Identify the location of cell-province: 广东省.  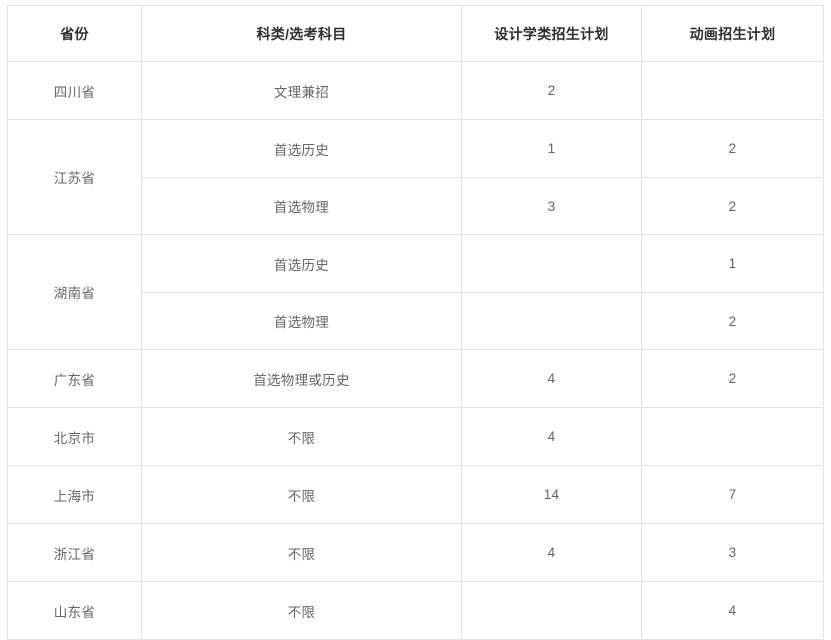
(74, 378).